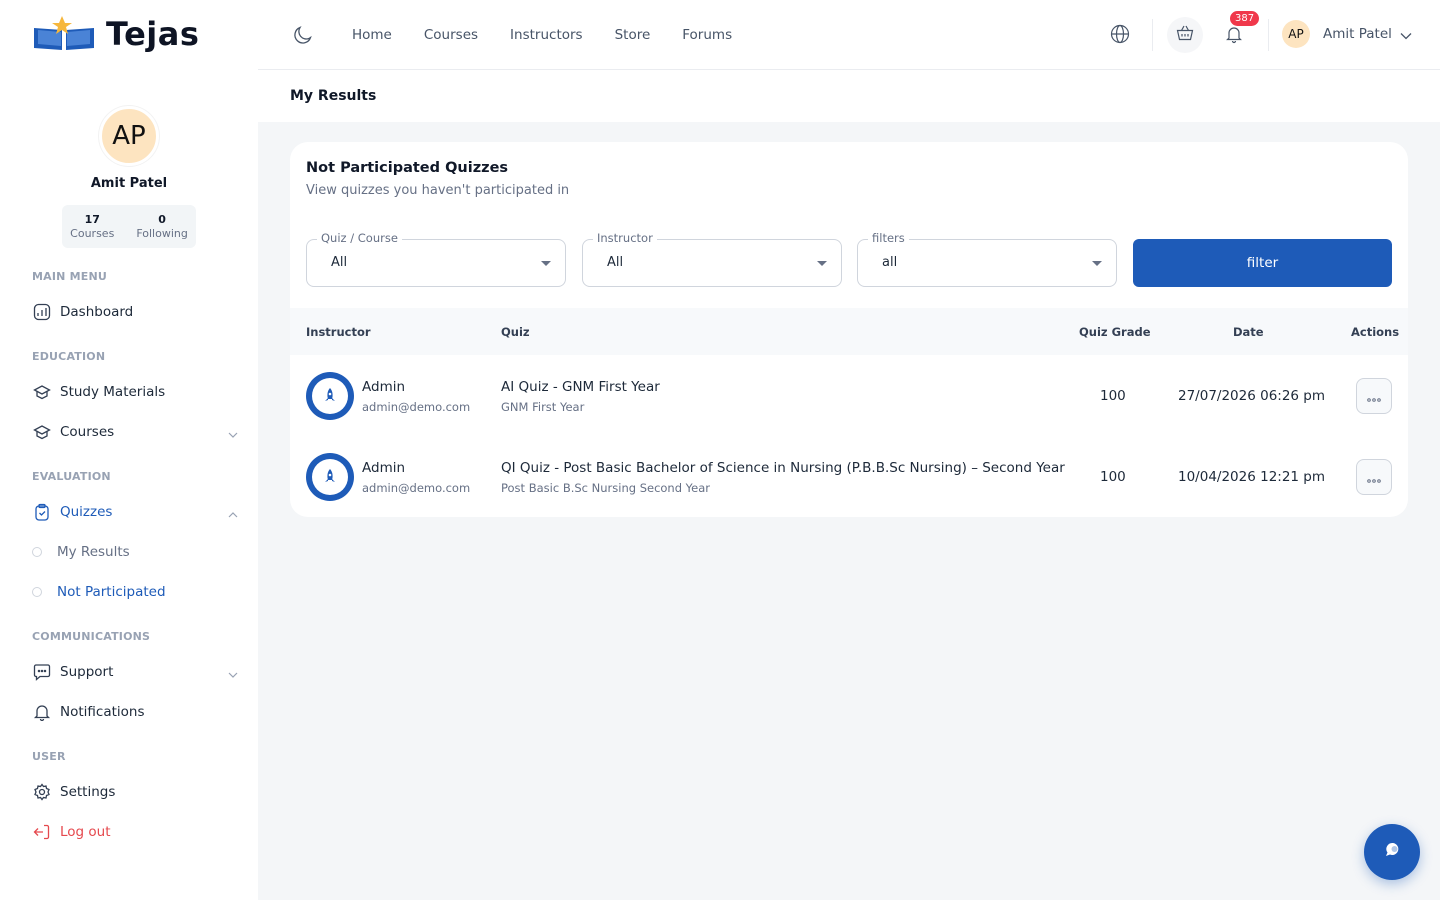 The height and width of the screenshot is (900, 1440). I want to click on brand-logo: Tejas, so click(115, 34).